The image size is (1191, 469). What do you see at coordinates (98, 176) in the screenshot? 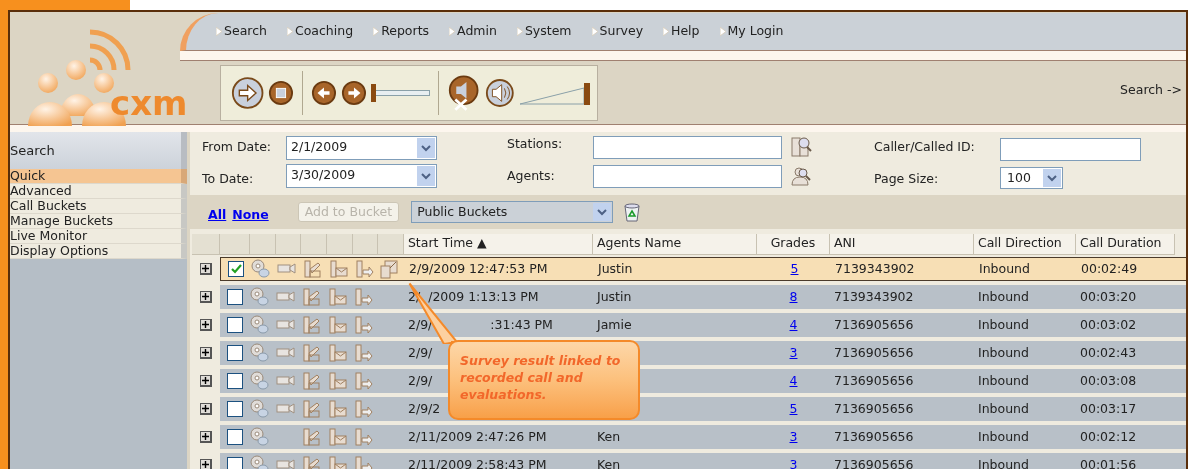
I see `sidebar-item: Quick` at bounding box center [98, 176].